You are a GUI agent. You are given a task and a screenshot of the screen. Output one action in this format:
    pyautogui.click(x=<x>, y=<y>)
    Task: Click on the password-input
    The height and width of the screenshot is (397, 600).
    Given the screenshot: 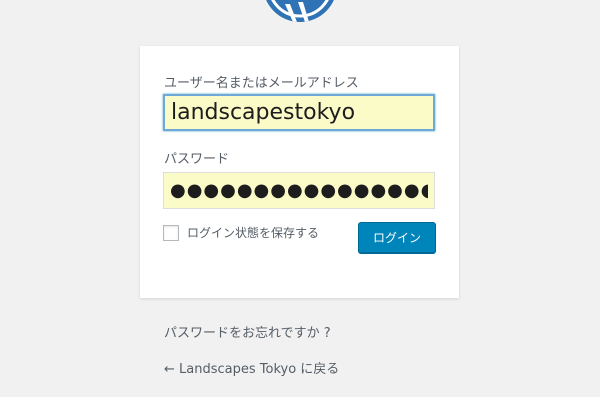 What is the action you would take?
    pyautogui.click(x=299, y=190)
    